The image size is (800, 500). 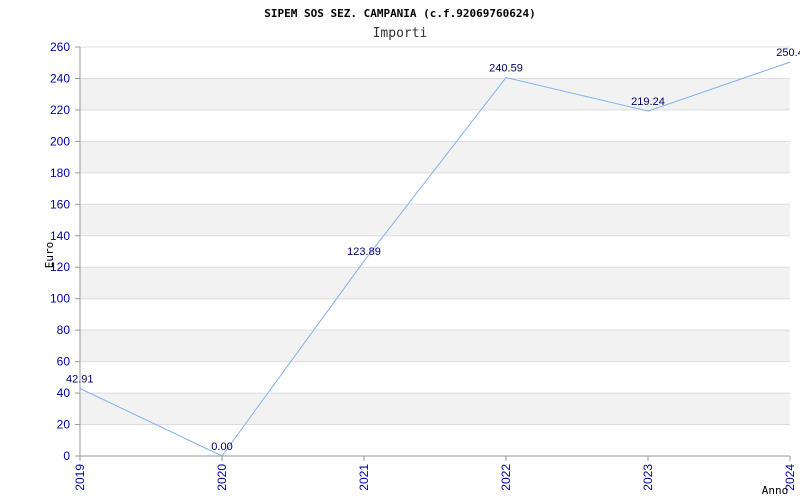 I want to click on x-tick-label: 2022, so click(x=506, y=477).